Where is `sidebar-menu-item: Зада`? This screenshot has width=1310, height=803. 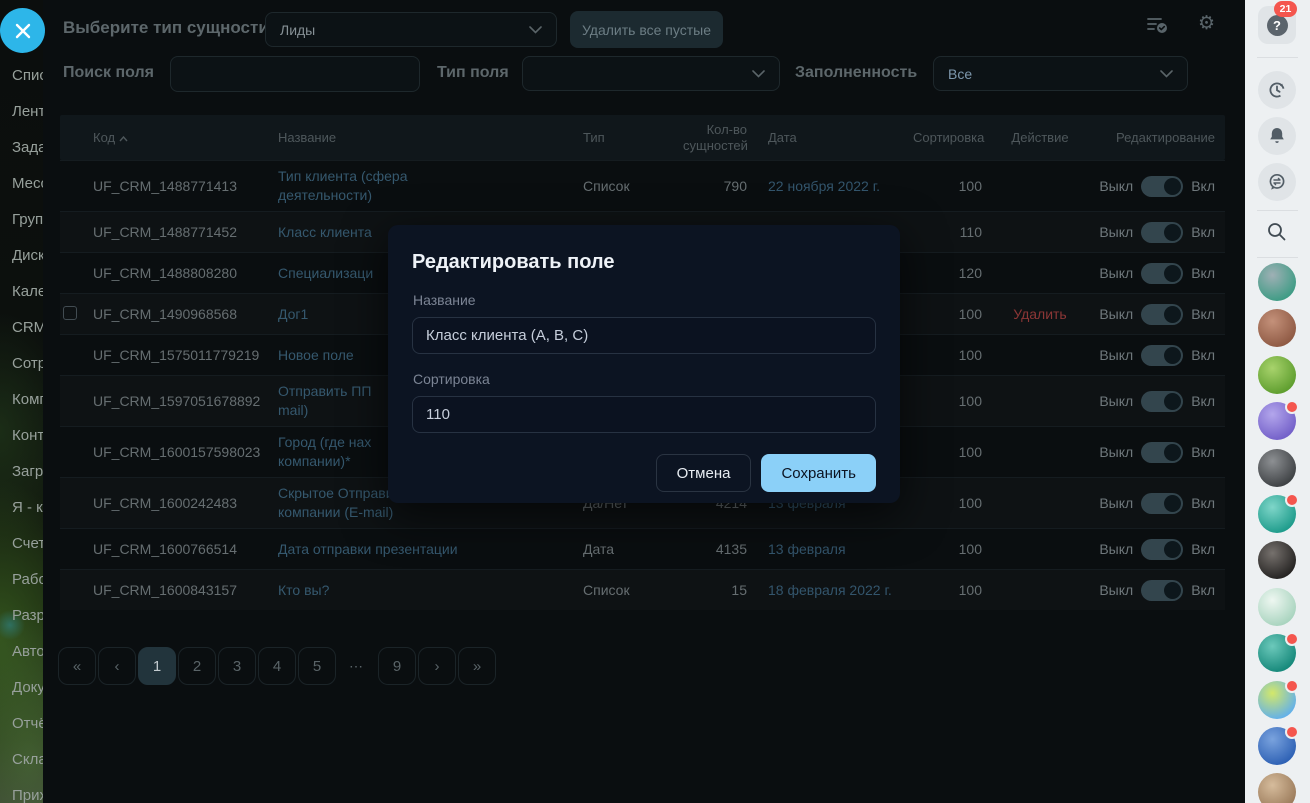
sidebar-menu-item: Зада is located at coordinates (21, 148).